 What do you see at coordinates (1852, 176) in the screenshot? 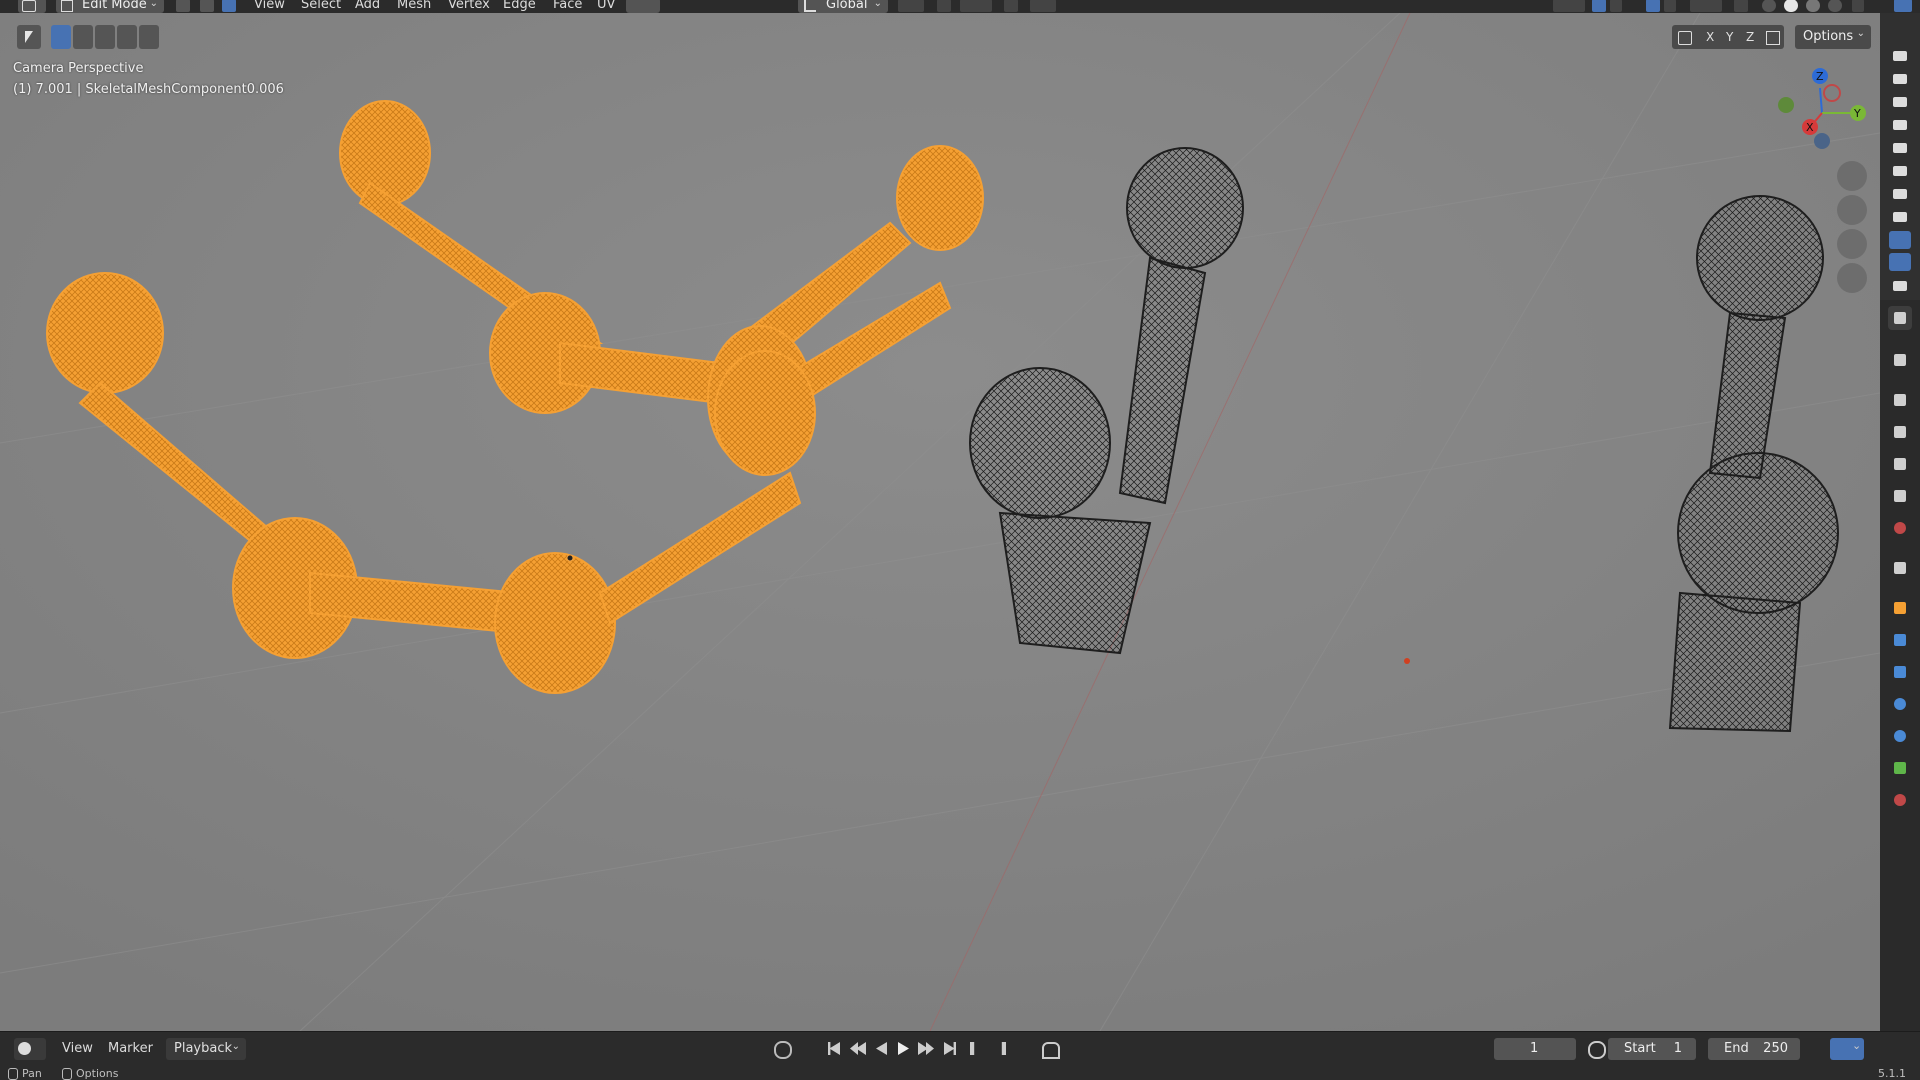
I see `zoom-icon` at bounding box center [1852, 176].